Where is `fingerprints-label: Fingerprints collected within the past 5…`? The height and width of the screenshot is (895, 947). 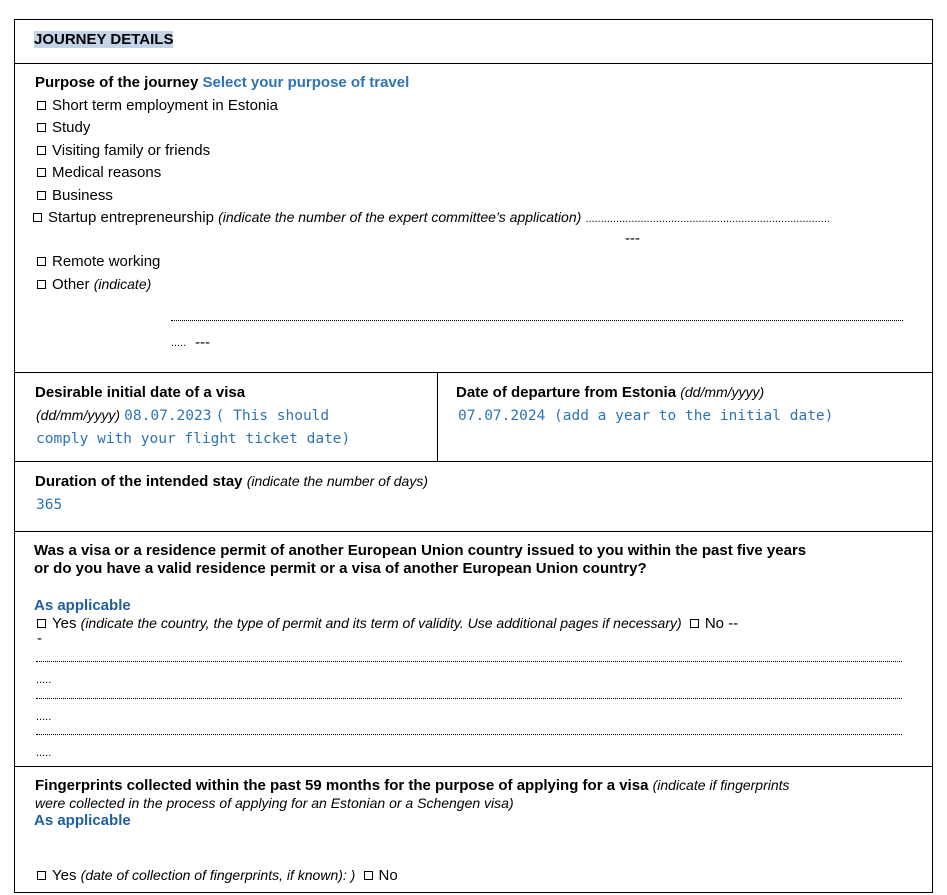
fingerprints-label: Fingerprints collected within the past 5… is located at coordinates (342, 785).